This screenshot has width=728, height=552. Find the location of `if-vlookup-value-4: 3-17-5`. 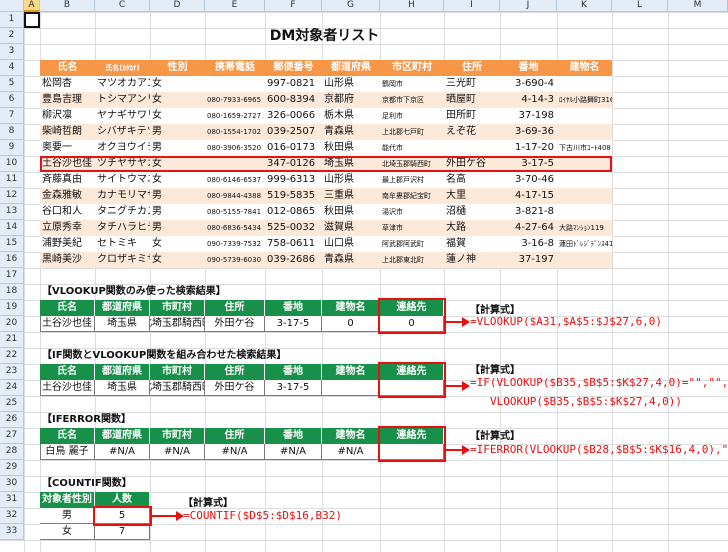

if-vlookup-value-4: 3-17-5 is located at coordinates (293, 388).